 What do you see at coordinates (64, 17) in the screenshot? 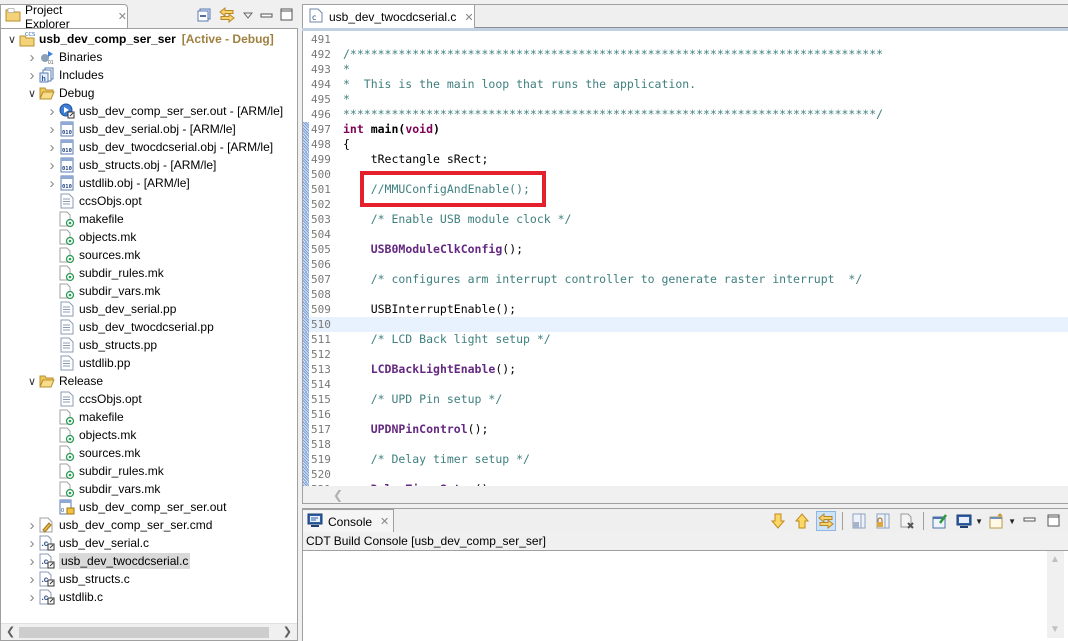
I see `tab-project-explorer: Project Explorer ✕` at bounding box center [64, 17].